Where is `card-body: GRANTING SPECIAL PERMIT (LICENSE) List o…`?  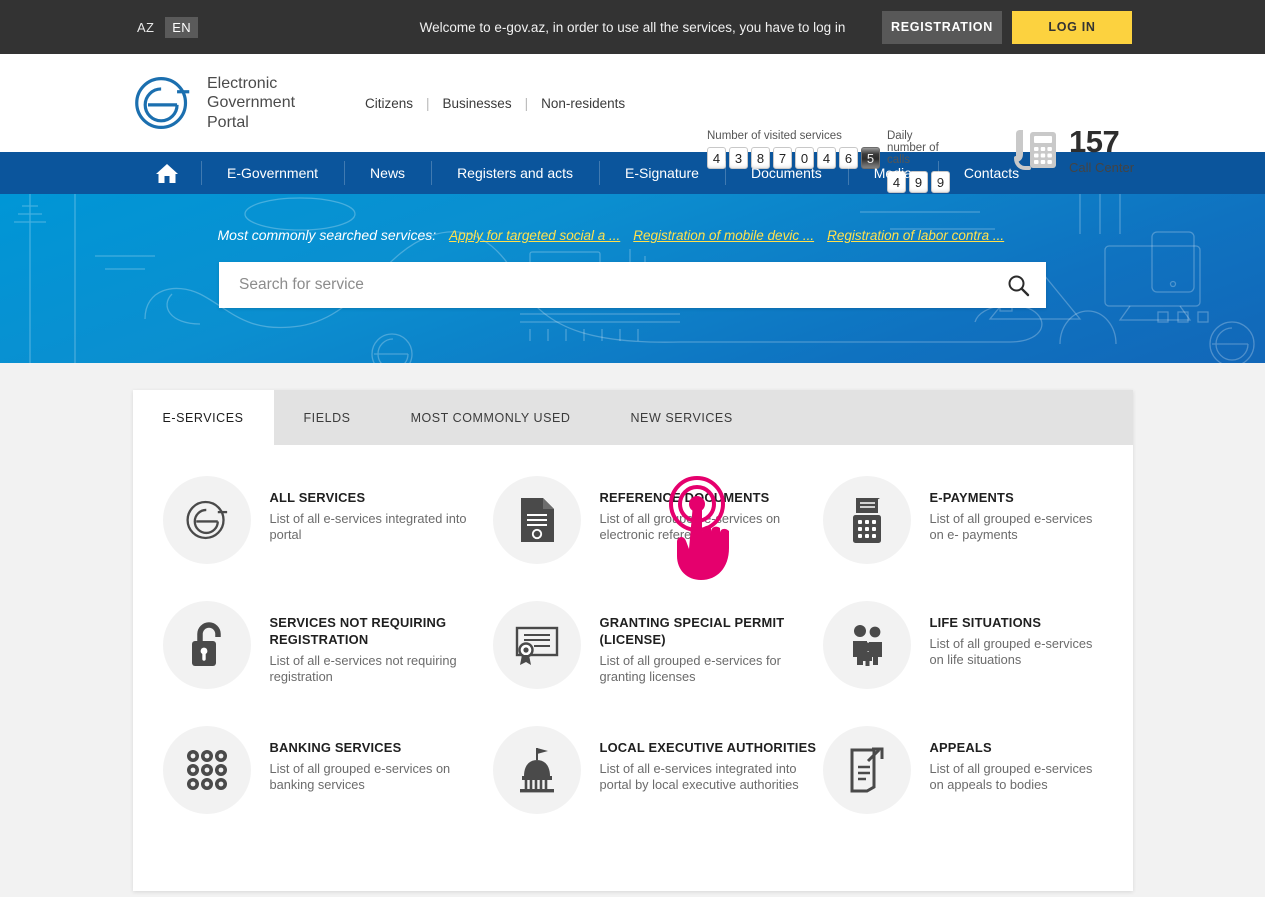
card-body: GRANTING SPECIAL PERMIT (LICENSE) List o… is located at coordinates (711, 663).